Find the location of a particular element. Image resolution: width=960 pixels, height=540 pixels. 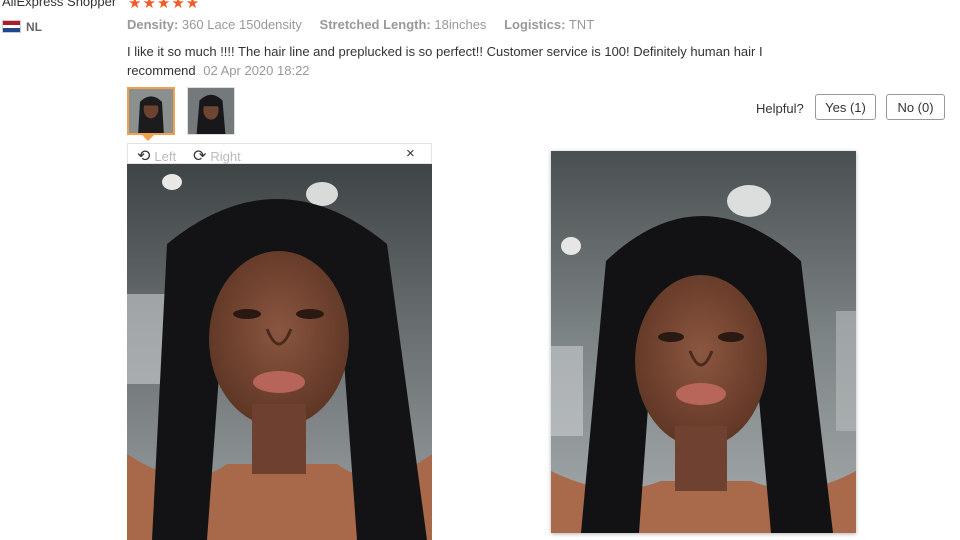

rotate-right-button: ⟳ Right is located at coordinates (217, 156).